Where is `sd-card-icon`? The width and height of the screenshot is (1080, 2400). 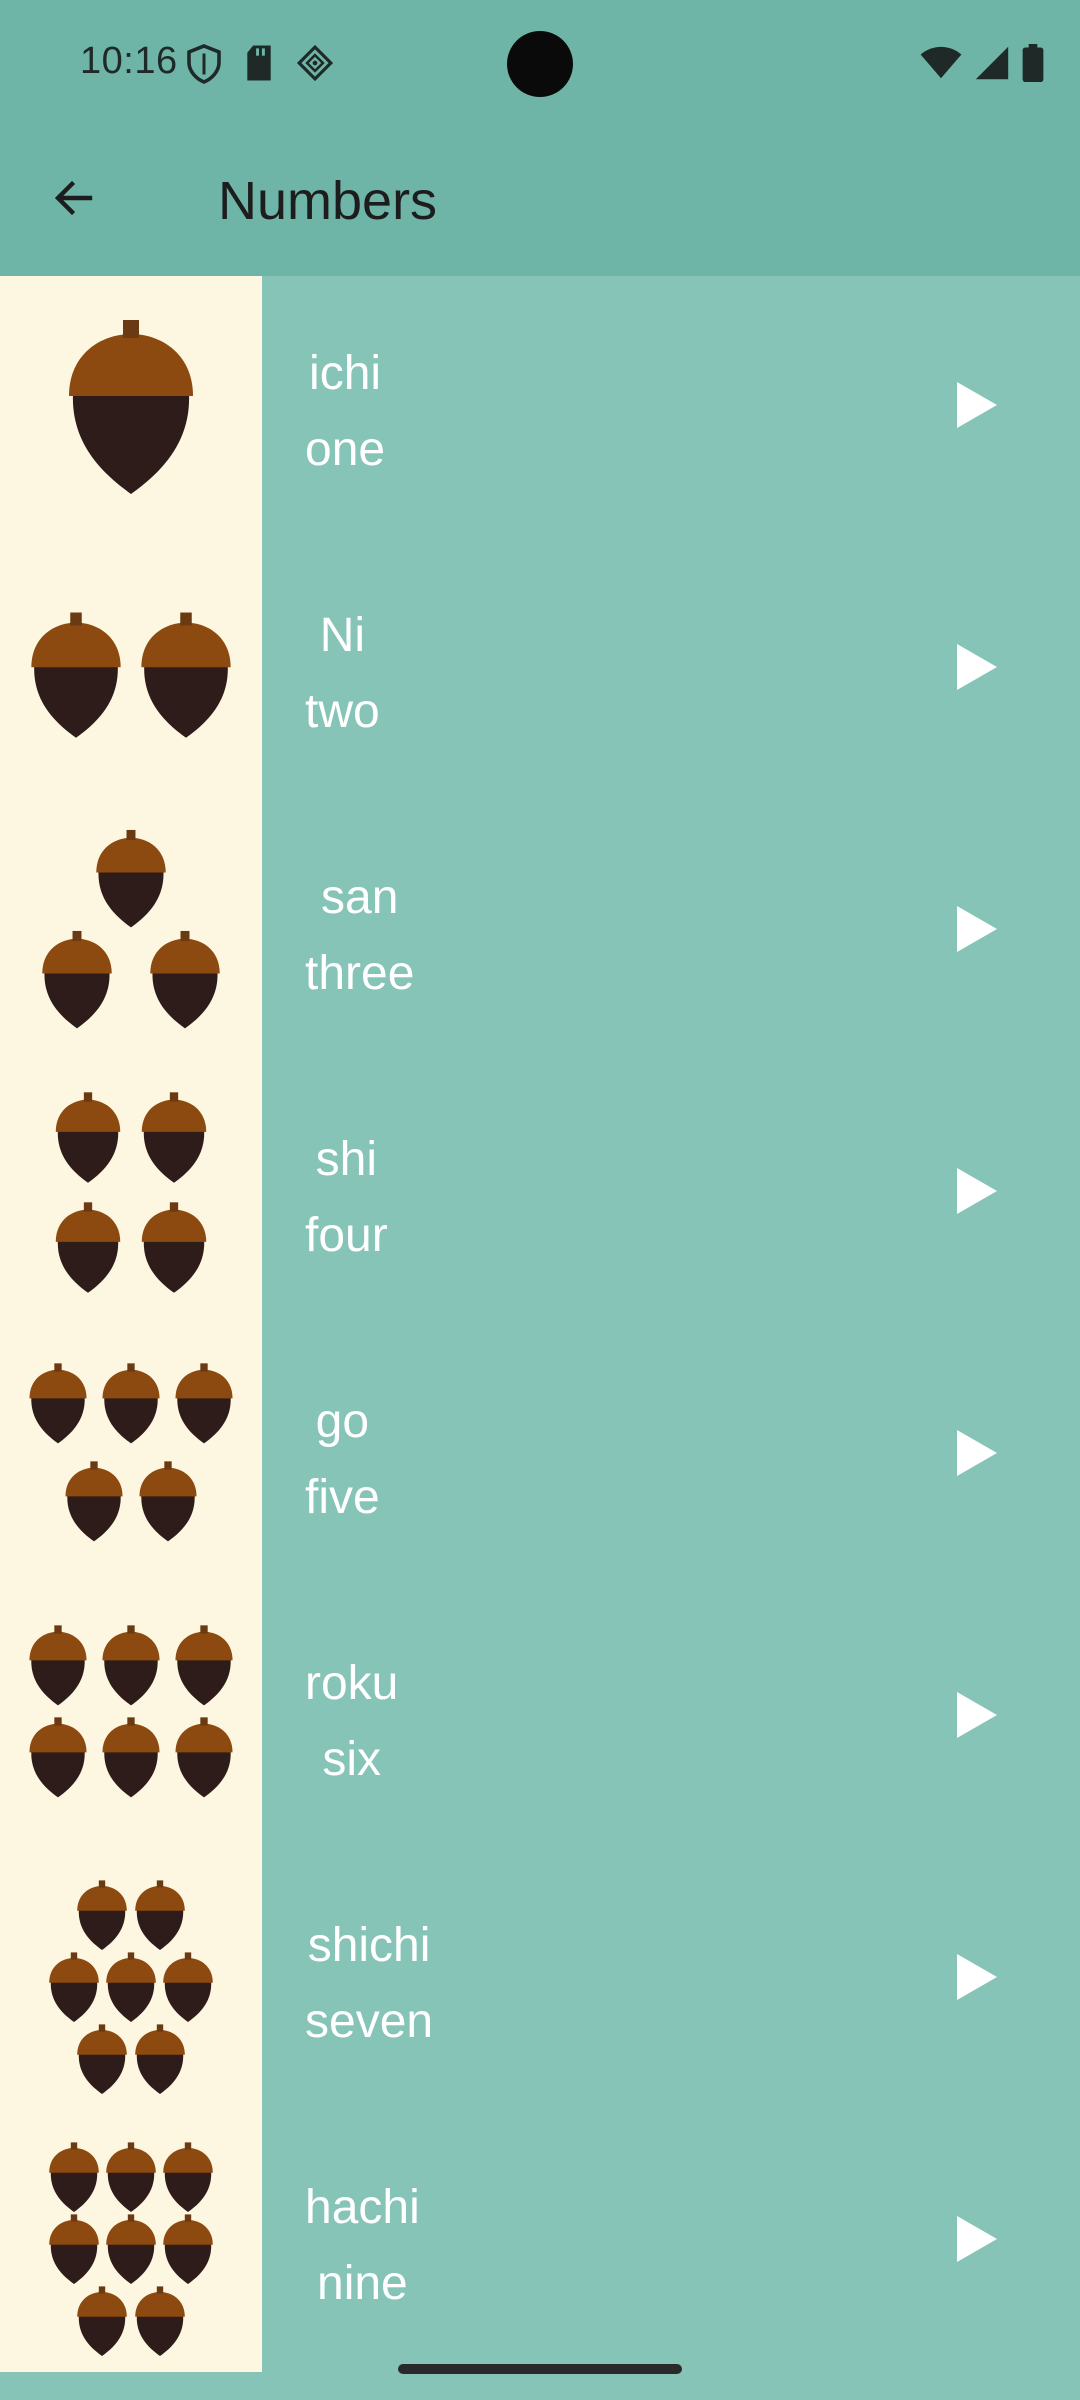
sd-card-icon is located at coordinates (259, 66).